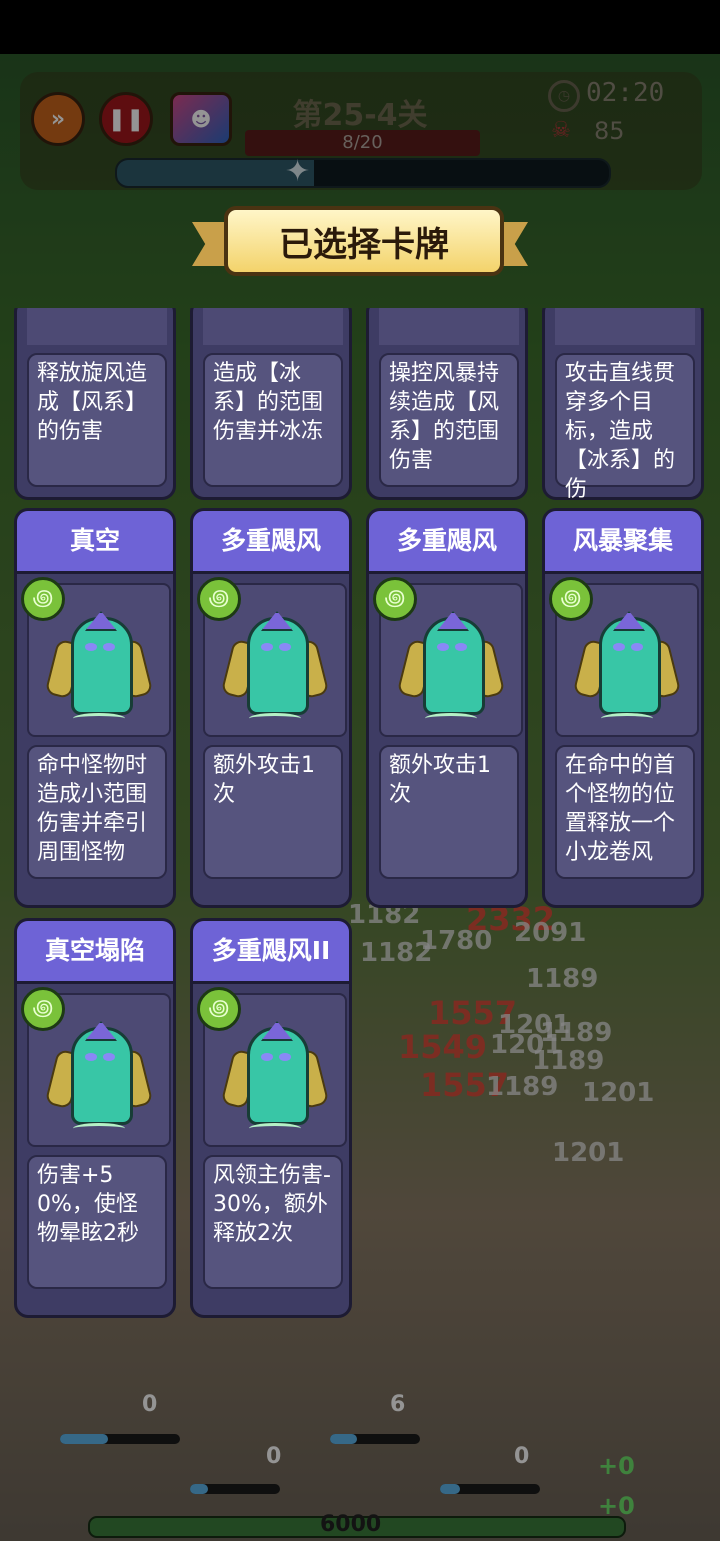  I want to click on card: 风暴聚集 ꩜ 在命中的首个怪物的位置释放一个小龙卷风, so click(623, 708).